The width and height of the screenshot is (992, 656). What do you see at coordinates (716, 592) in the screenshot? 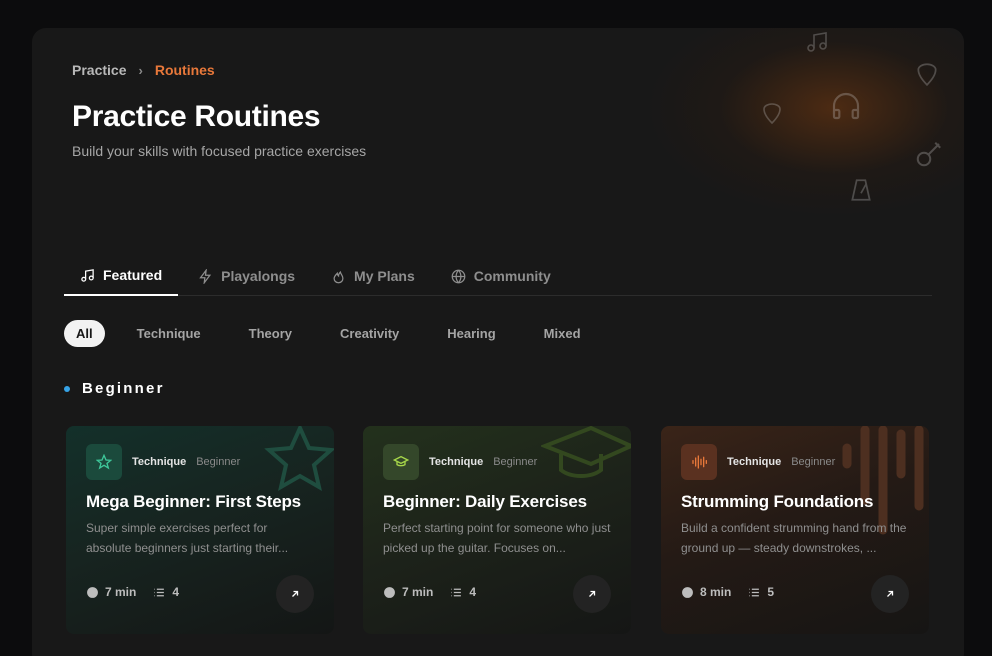
I see `card-duration: 8 min` at bounding box center [716, 592].